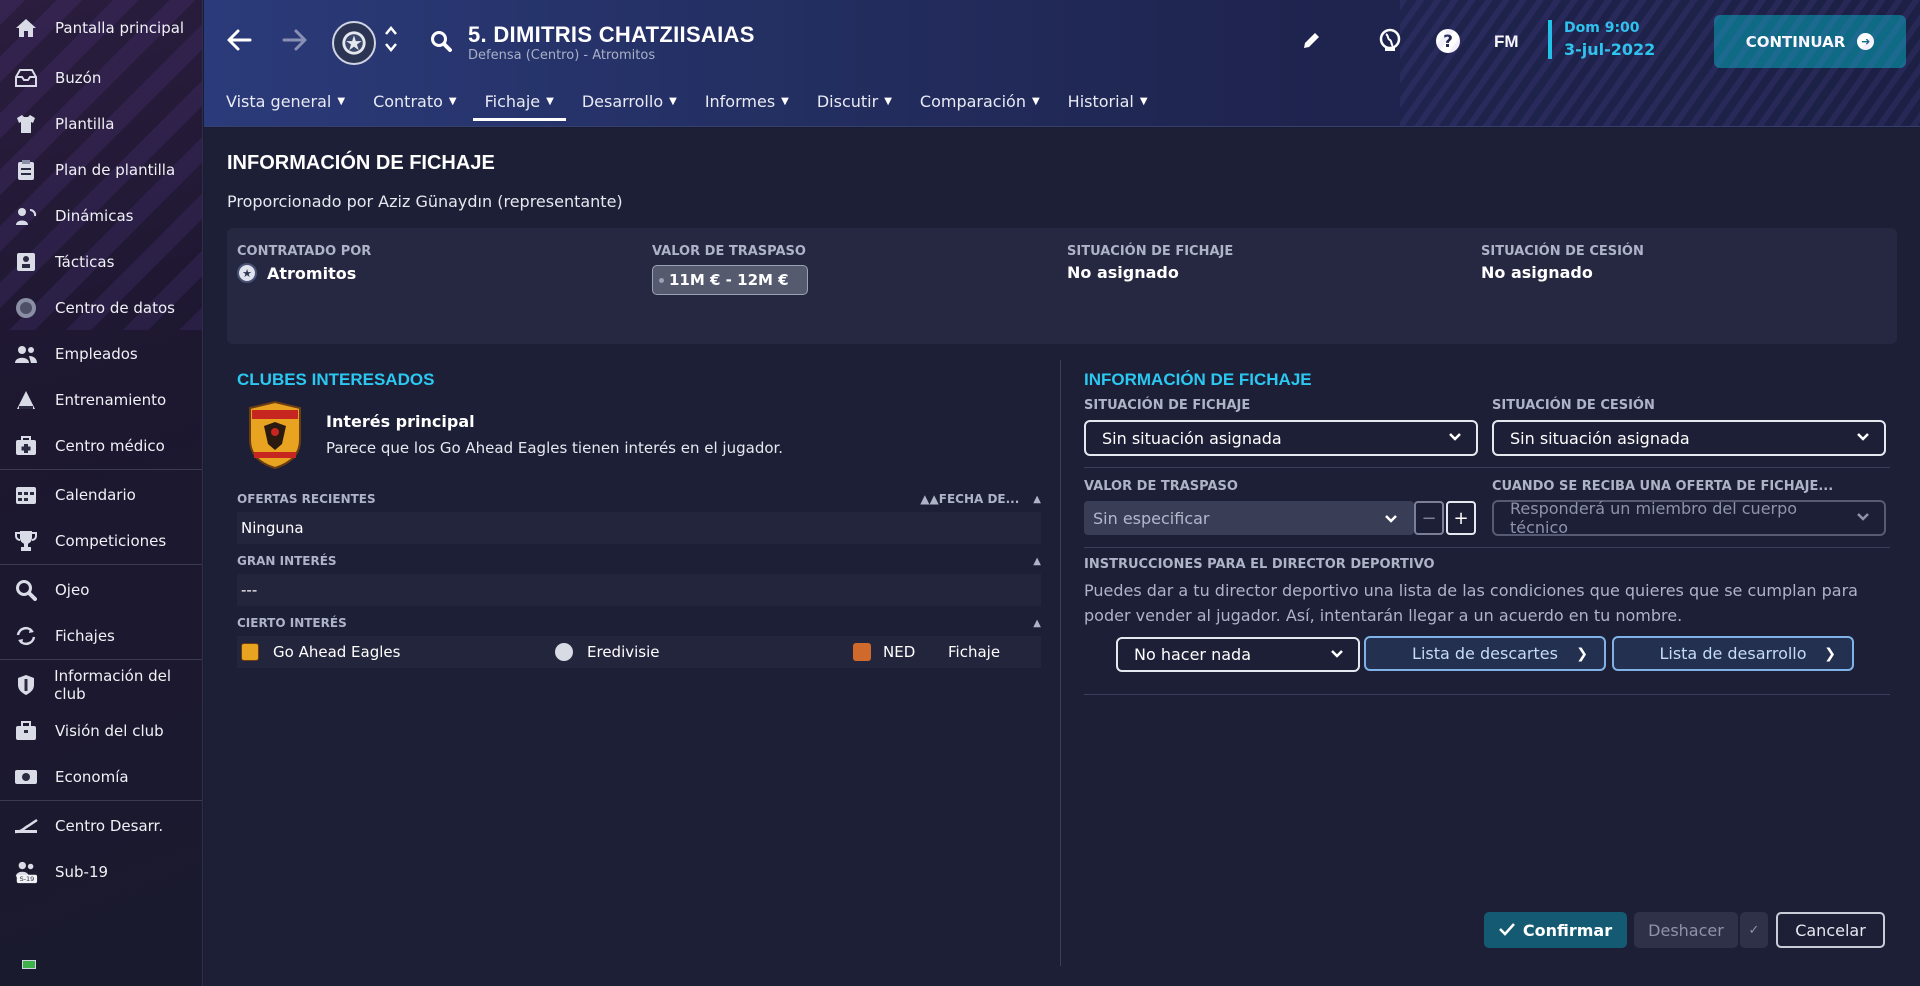  Describe the element at coordinates (1123, 272) in the screenshot. I see `summary-value: No asignado` at that location.